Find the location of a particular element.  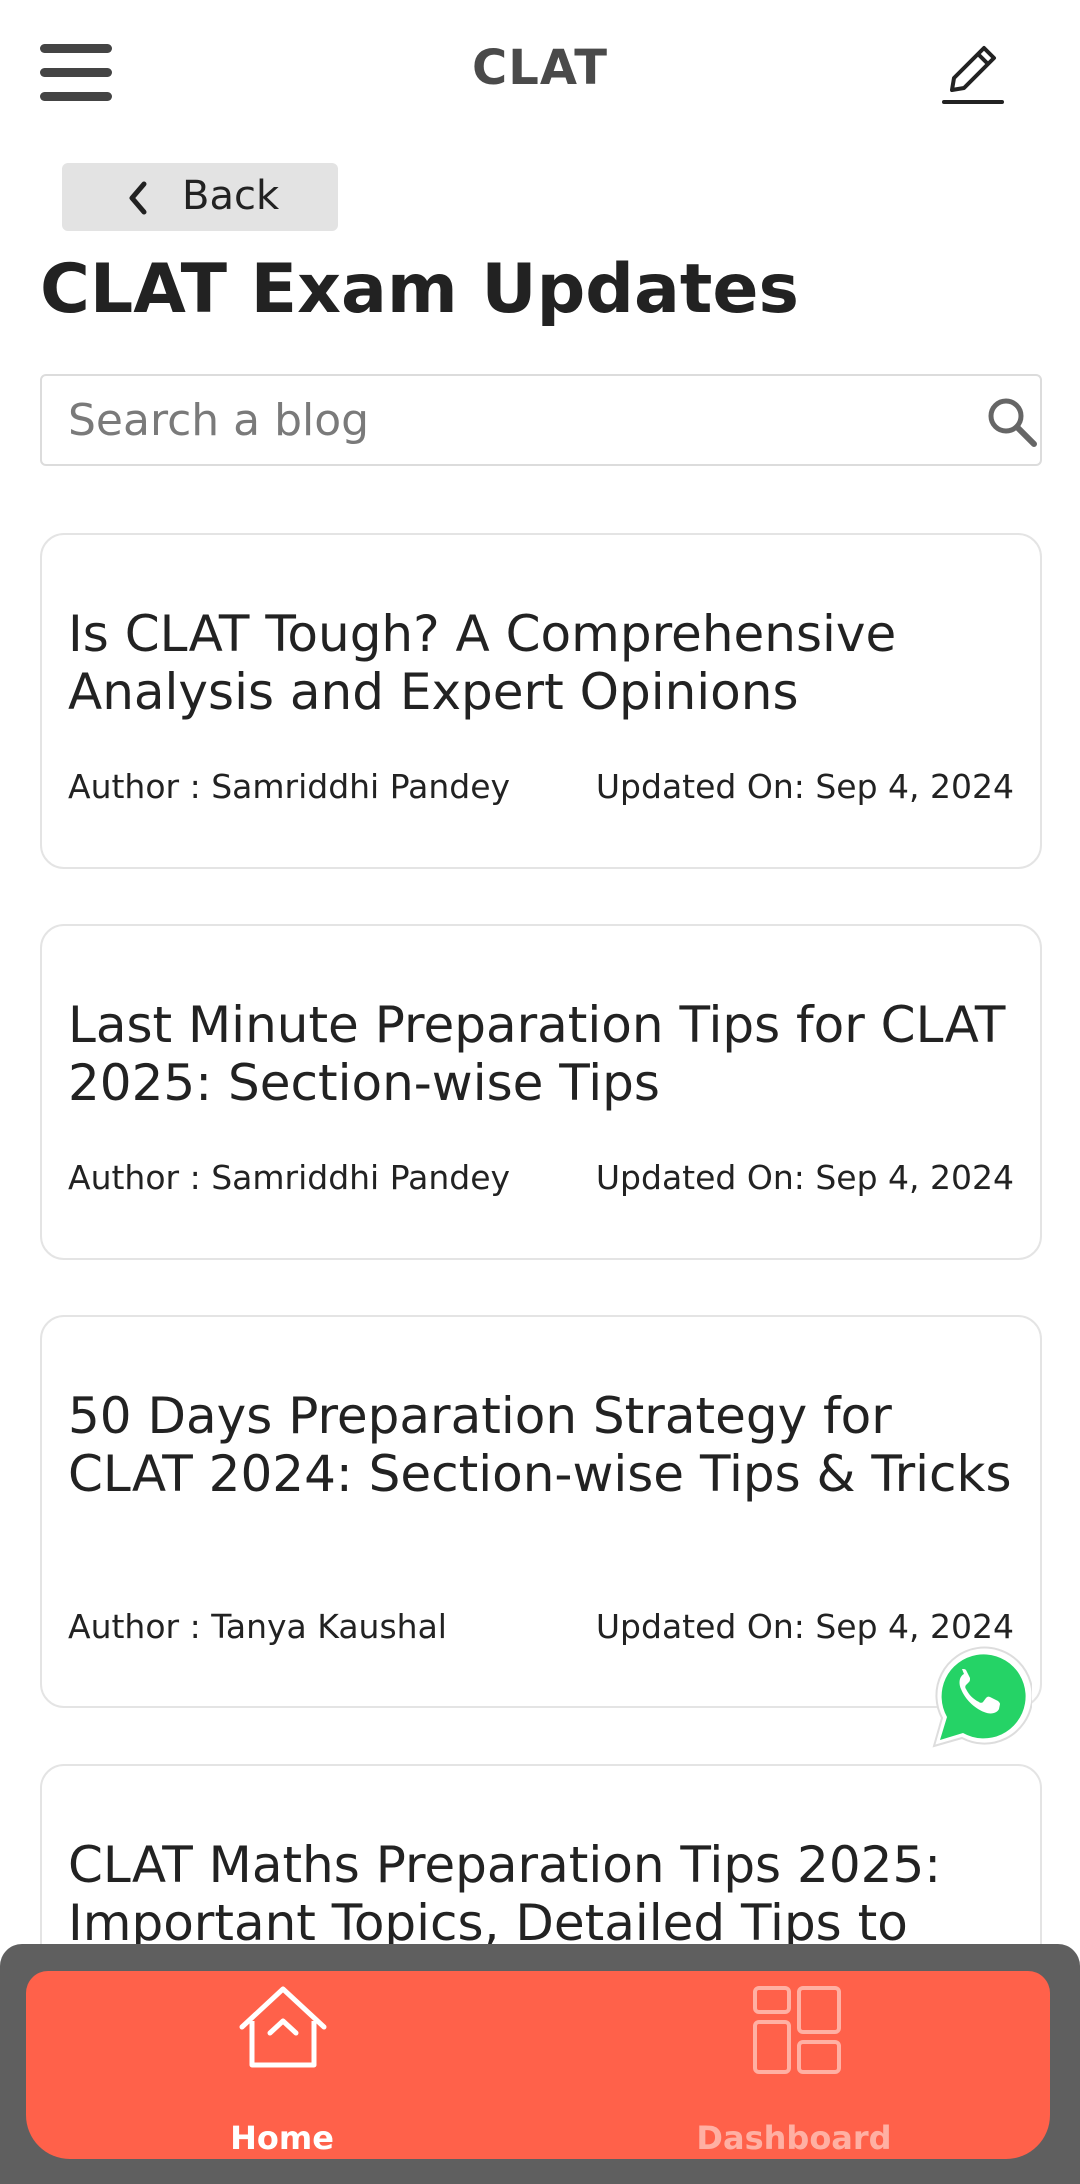

house-icon is located at coordinates (283, 2027).